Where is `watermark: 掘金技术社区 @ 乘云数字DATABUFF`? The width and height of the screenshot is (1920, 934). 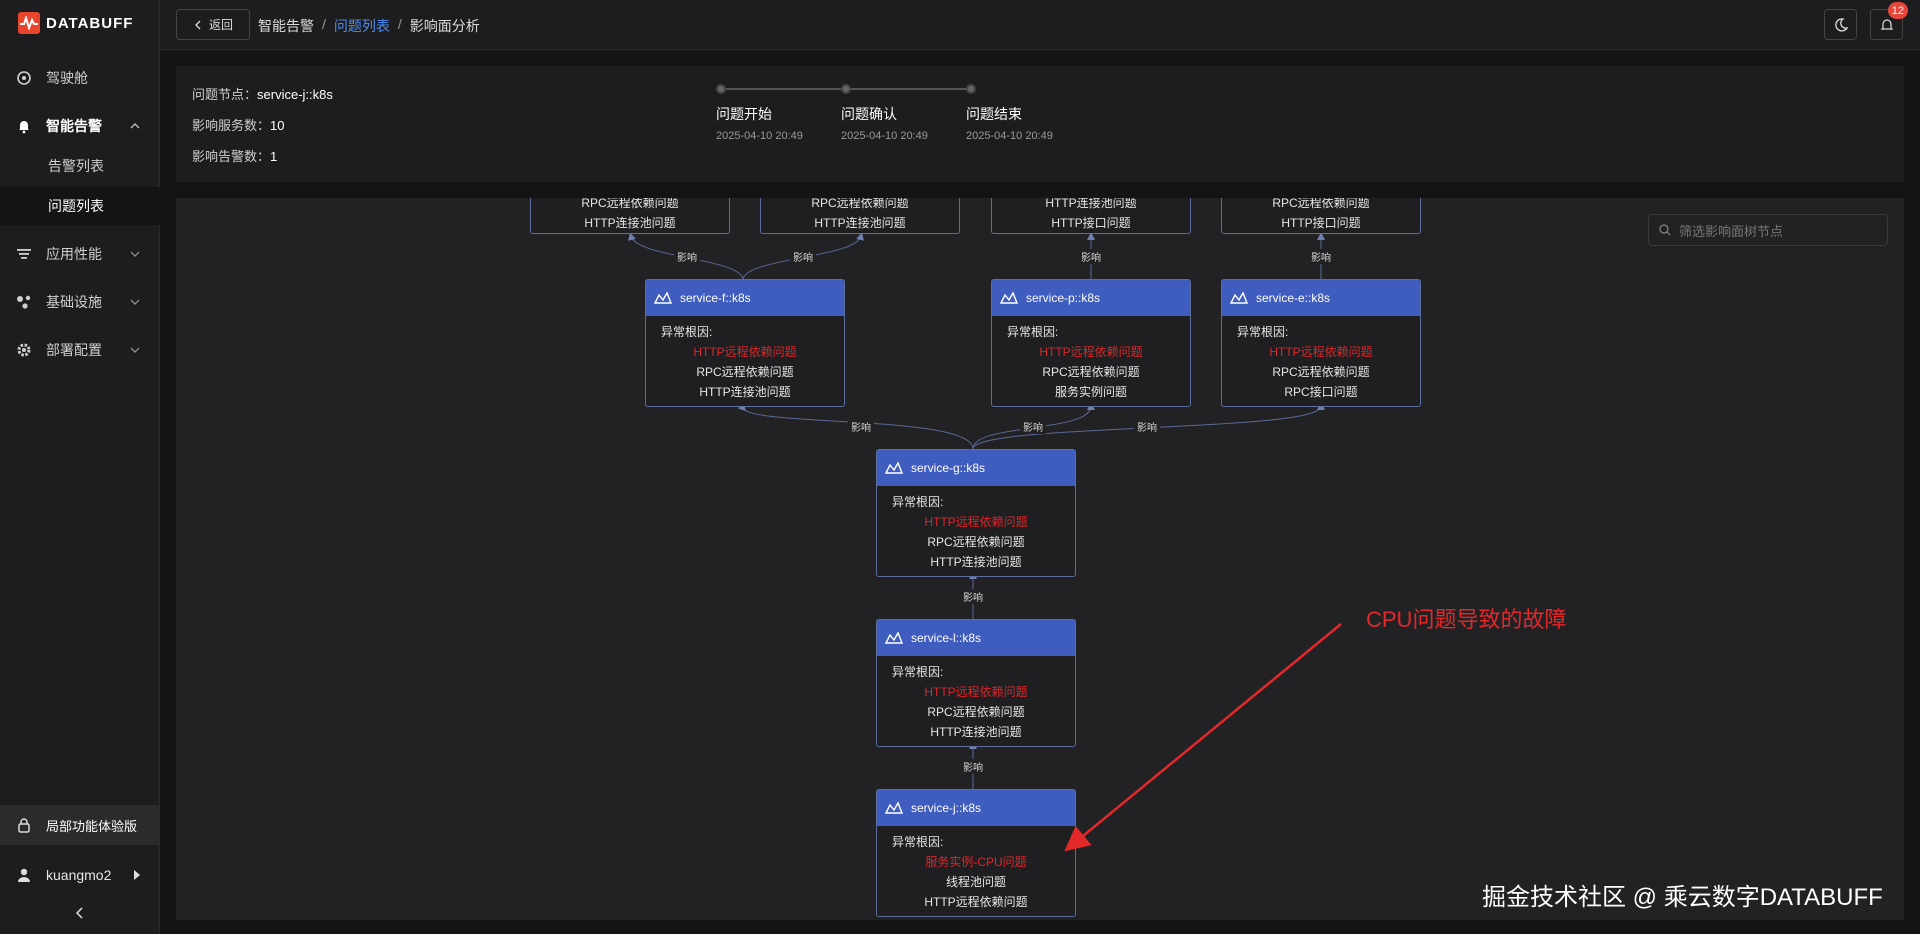
watermark: 掘金技术社区 @ 乘云数字DATABUFF is located at coordinates (1682, 897).